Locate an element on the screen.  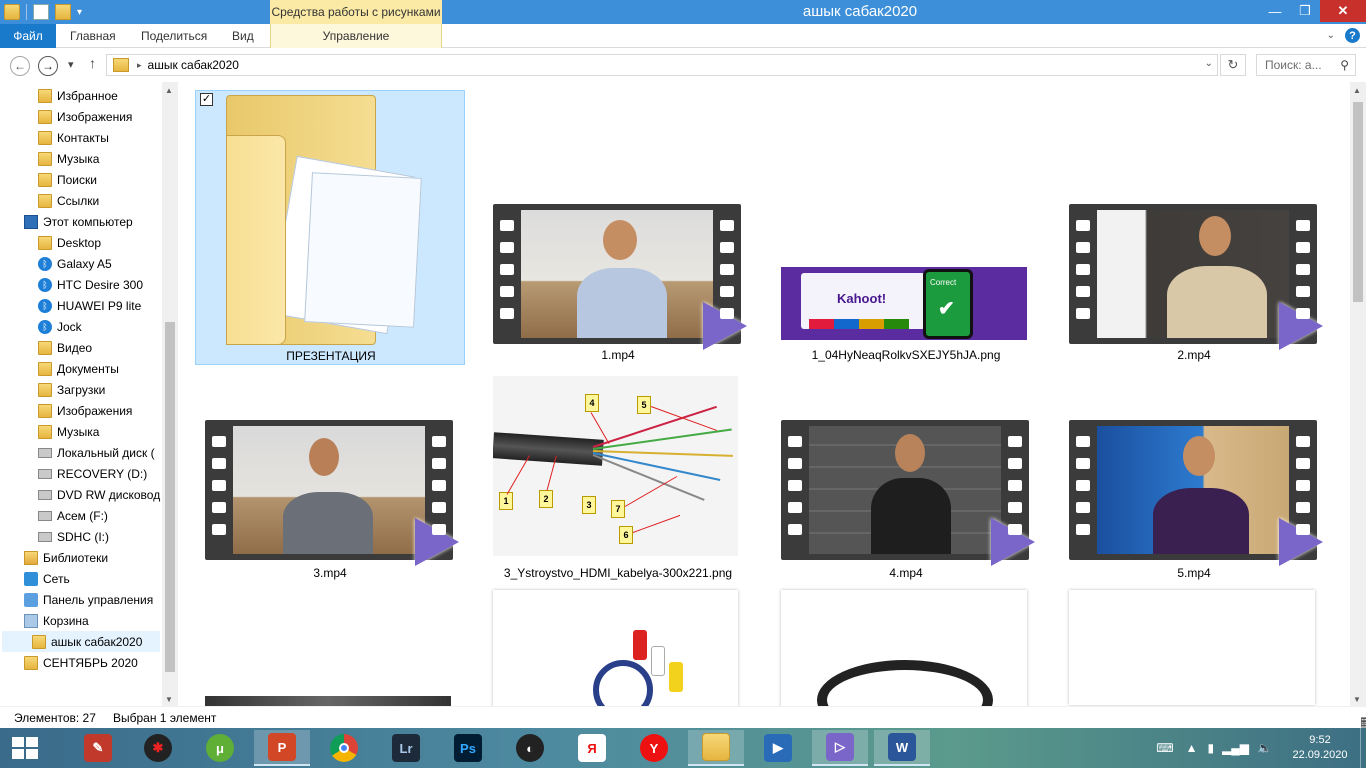
search-input: Поиск: а... ⚲ is located at coordinates (1306, 65).